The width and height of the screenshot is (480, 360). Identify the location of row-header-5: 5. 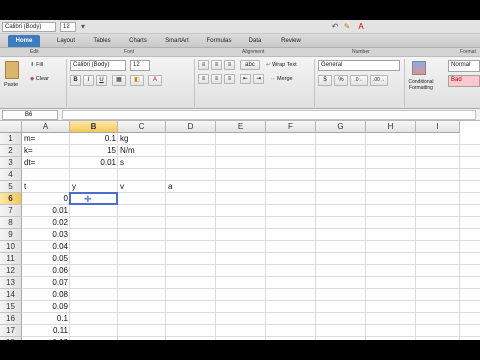
(11, 187).